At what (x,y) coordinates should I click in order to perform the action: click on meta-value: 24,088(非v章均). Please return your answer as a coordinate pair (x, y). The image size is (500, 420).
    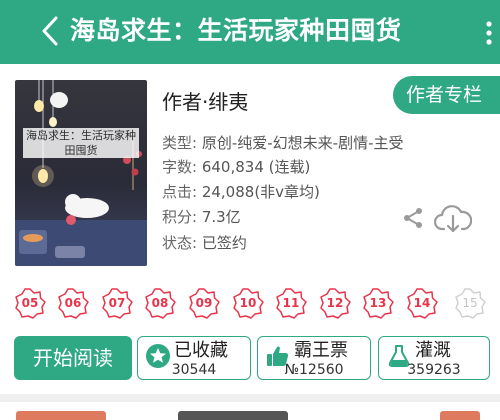
    Looking at the image, I should click on (260, 192).